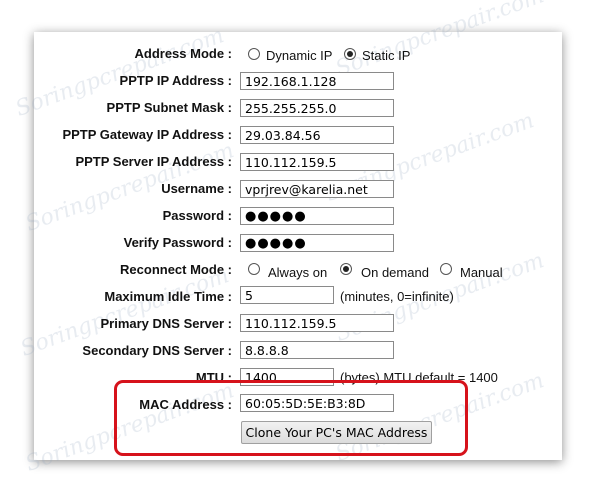 This screenshot has height=489, width=590. What do you see at coordinates (386, 55) in the screenshot?
I see `address-mode-static-label: Static IP` at bounding box center [386, 55].